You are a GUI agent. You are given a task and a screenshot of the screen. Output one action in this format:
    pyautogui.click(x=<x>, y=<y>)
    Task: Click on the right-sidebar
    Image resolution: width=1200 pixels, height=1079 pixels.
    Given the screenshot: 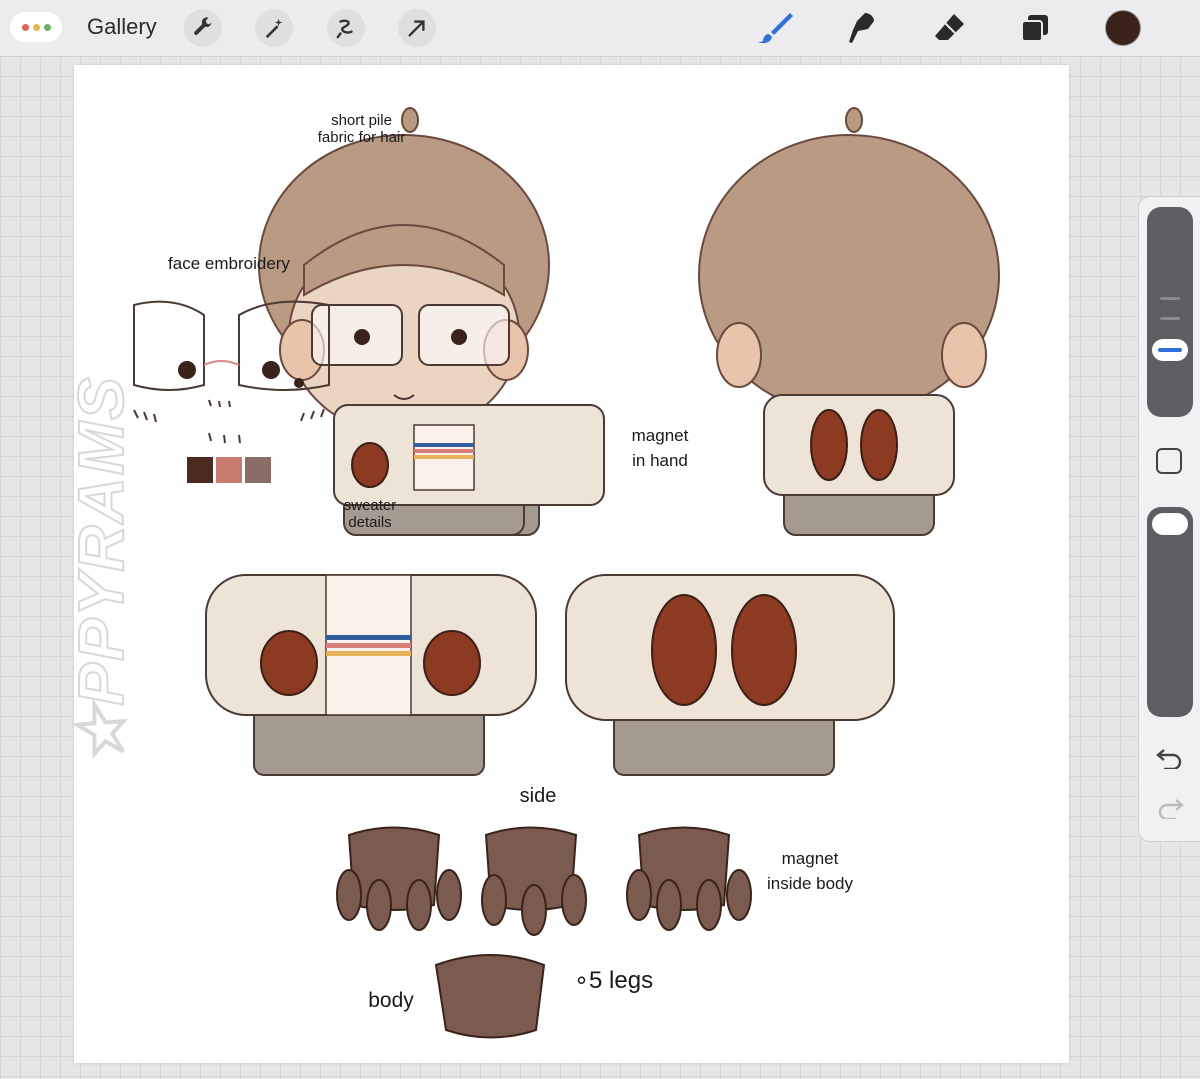 What is the action you would take?
    pyautogui.click(x=1169, y=519)
    